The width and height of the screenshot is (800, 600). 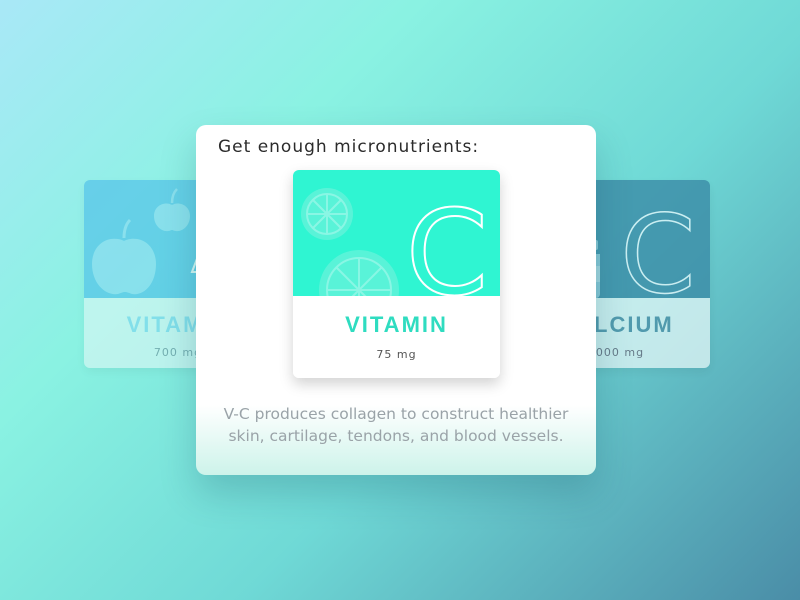 What do you see at coordinates (349, 147) in the screenshot?
I see `panel-title: Get enough micronutrients:` at bounding box center [349, 147].